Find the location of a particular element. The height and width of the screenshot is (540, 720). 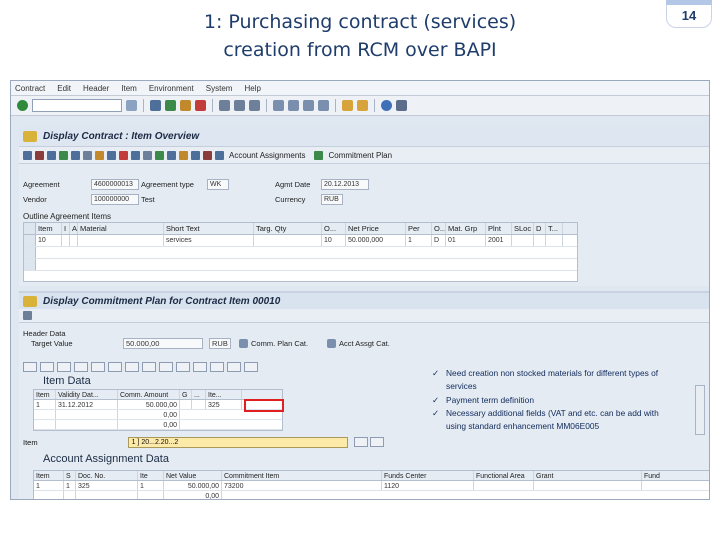

target-value-field: 50.000,00 is located at coordinates (163, 343).